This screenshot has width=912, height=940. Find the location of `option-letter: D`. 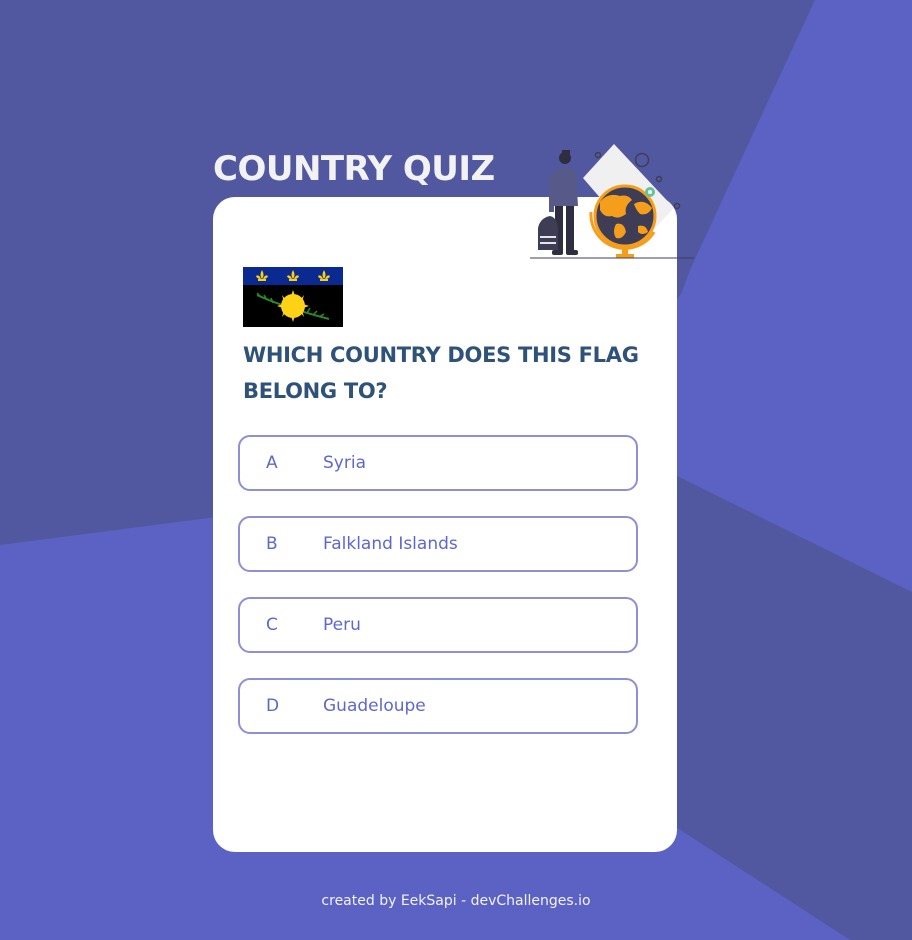

option-letter: D is located at coordinates (273, 706).